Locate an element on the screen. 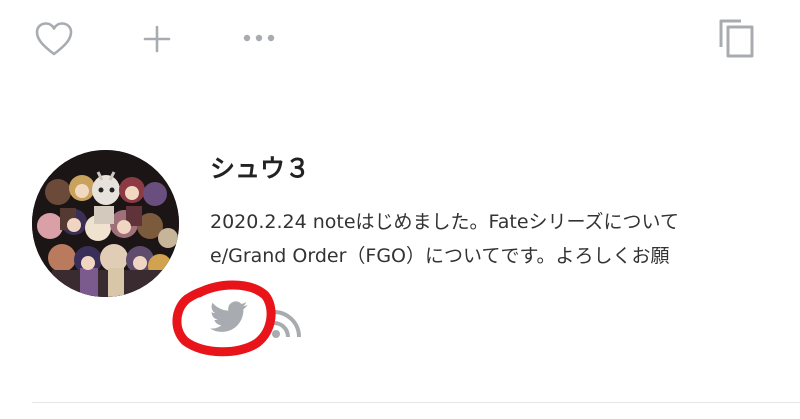  plus-icon is located at coordinates (157, 39).